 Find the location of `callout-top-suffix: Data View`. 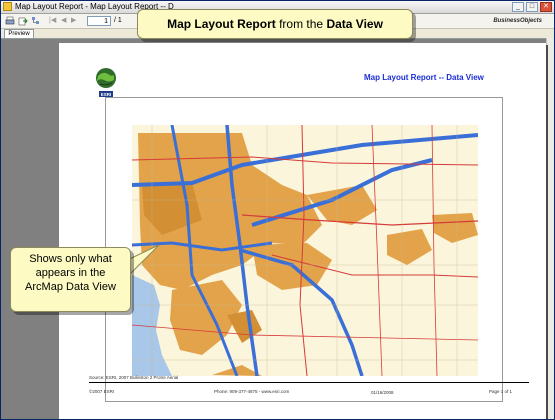

callout-top-suffix: Data View is located at coordinates (354, 24).